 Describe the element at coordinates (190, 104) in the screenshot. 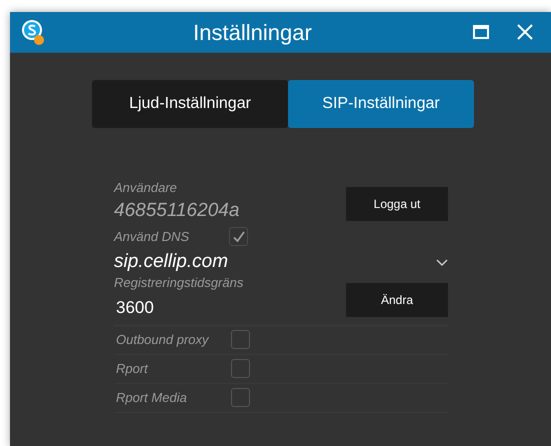

I see `tab: Ljud-Inställningar` at that location.